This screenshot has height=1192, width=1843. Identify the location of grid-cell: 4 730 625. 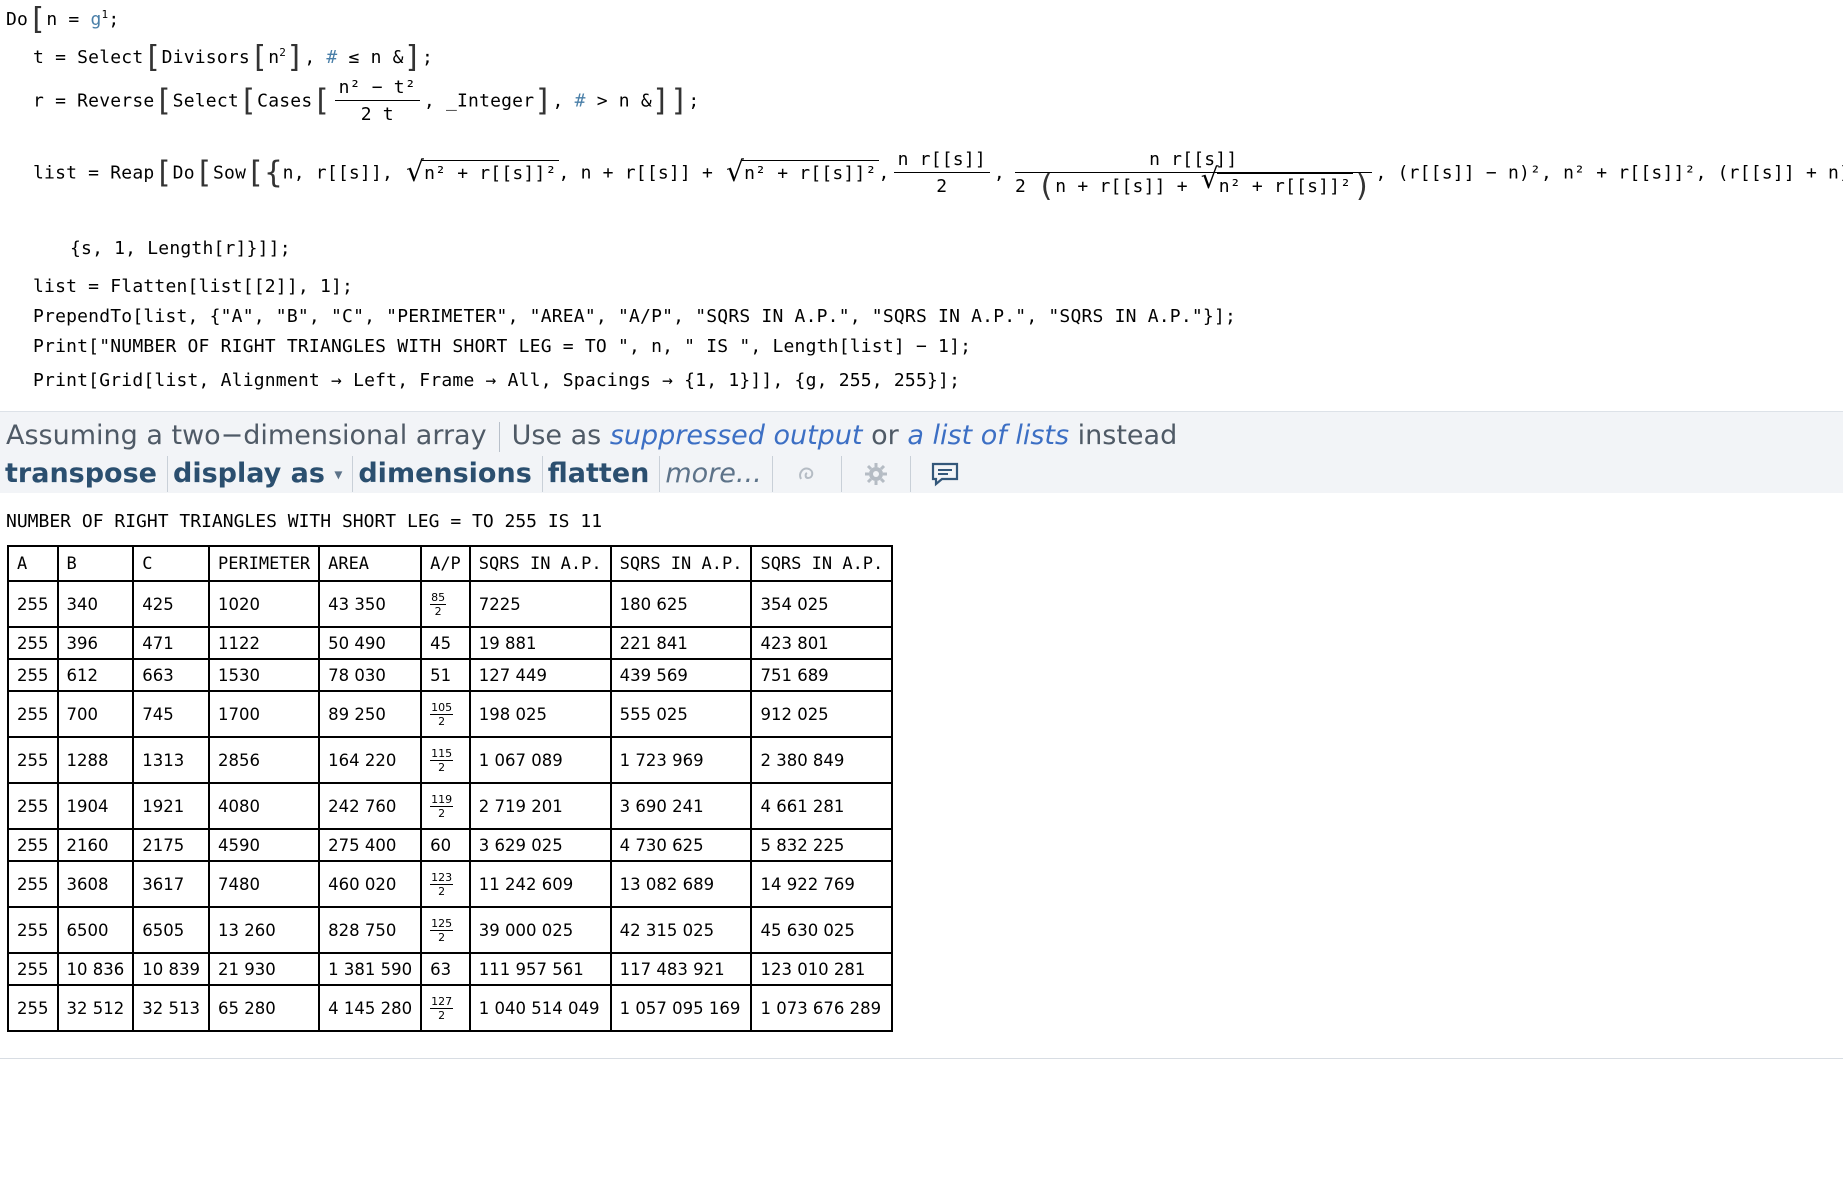
(681, 845).